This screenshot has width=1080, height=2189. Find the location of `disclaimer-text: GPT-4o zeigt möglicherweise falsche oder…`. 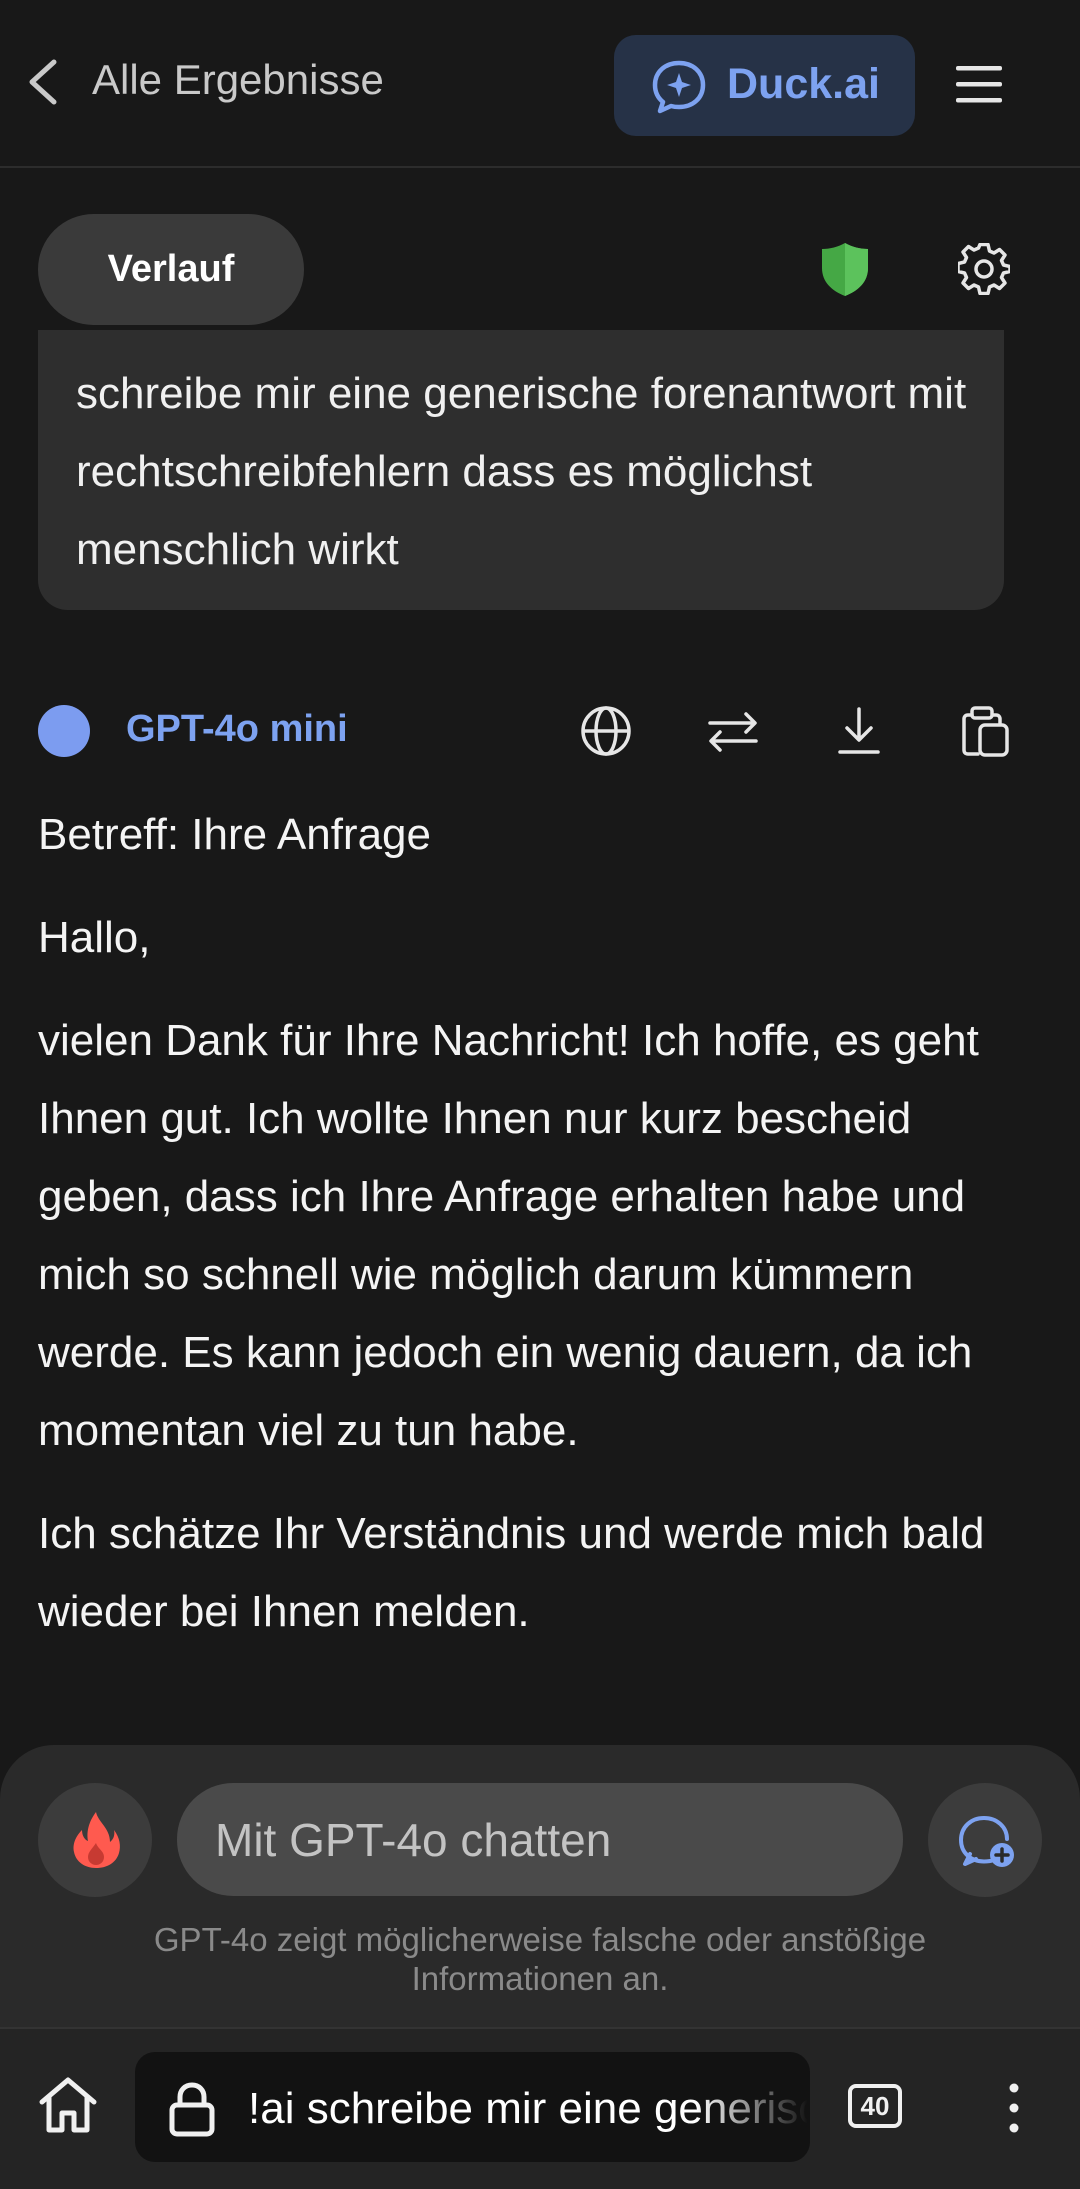

disclaimer-text: GPT-4o zeigt möglicherweise falsche oder… is located at coordinates (540, 1959).